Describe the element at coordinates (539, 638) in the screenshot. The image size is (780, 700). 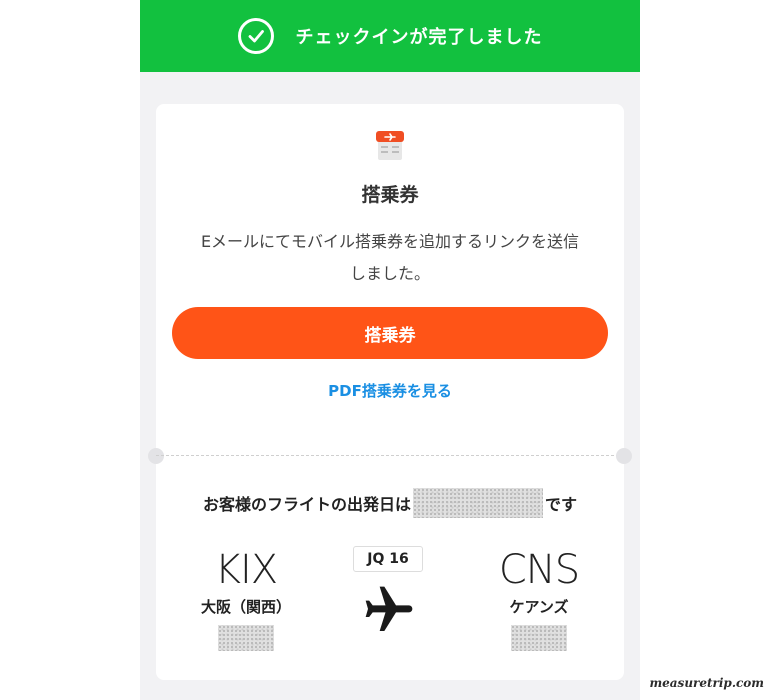
I see `redacted-destination-time` at that location.